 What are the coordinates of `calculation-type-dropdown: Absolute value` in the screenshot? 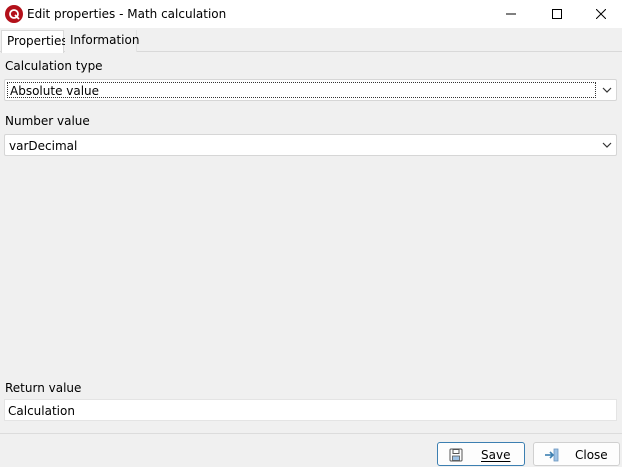 It's located at (310, 90).